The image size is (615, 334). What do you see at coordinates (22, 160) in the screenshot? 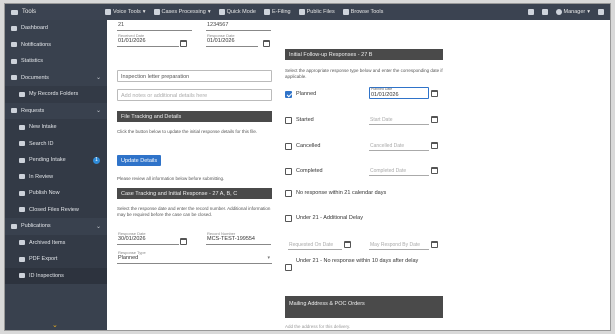
I see `clock-icon` at bounding box center [22, 160].